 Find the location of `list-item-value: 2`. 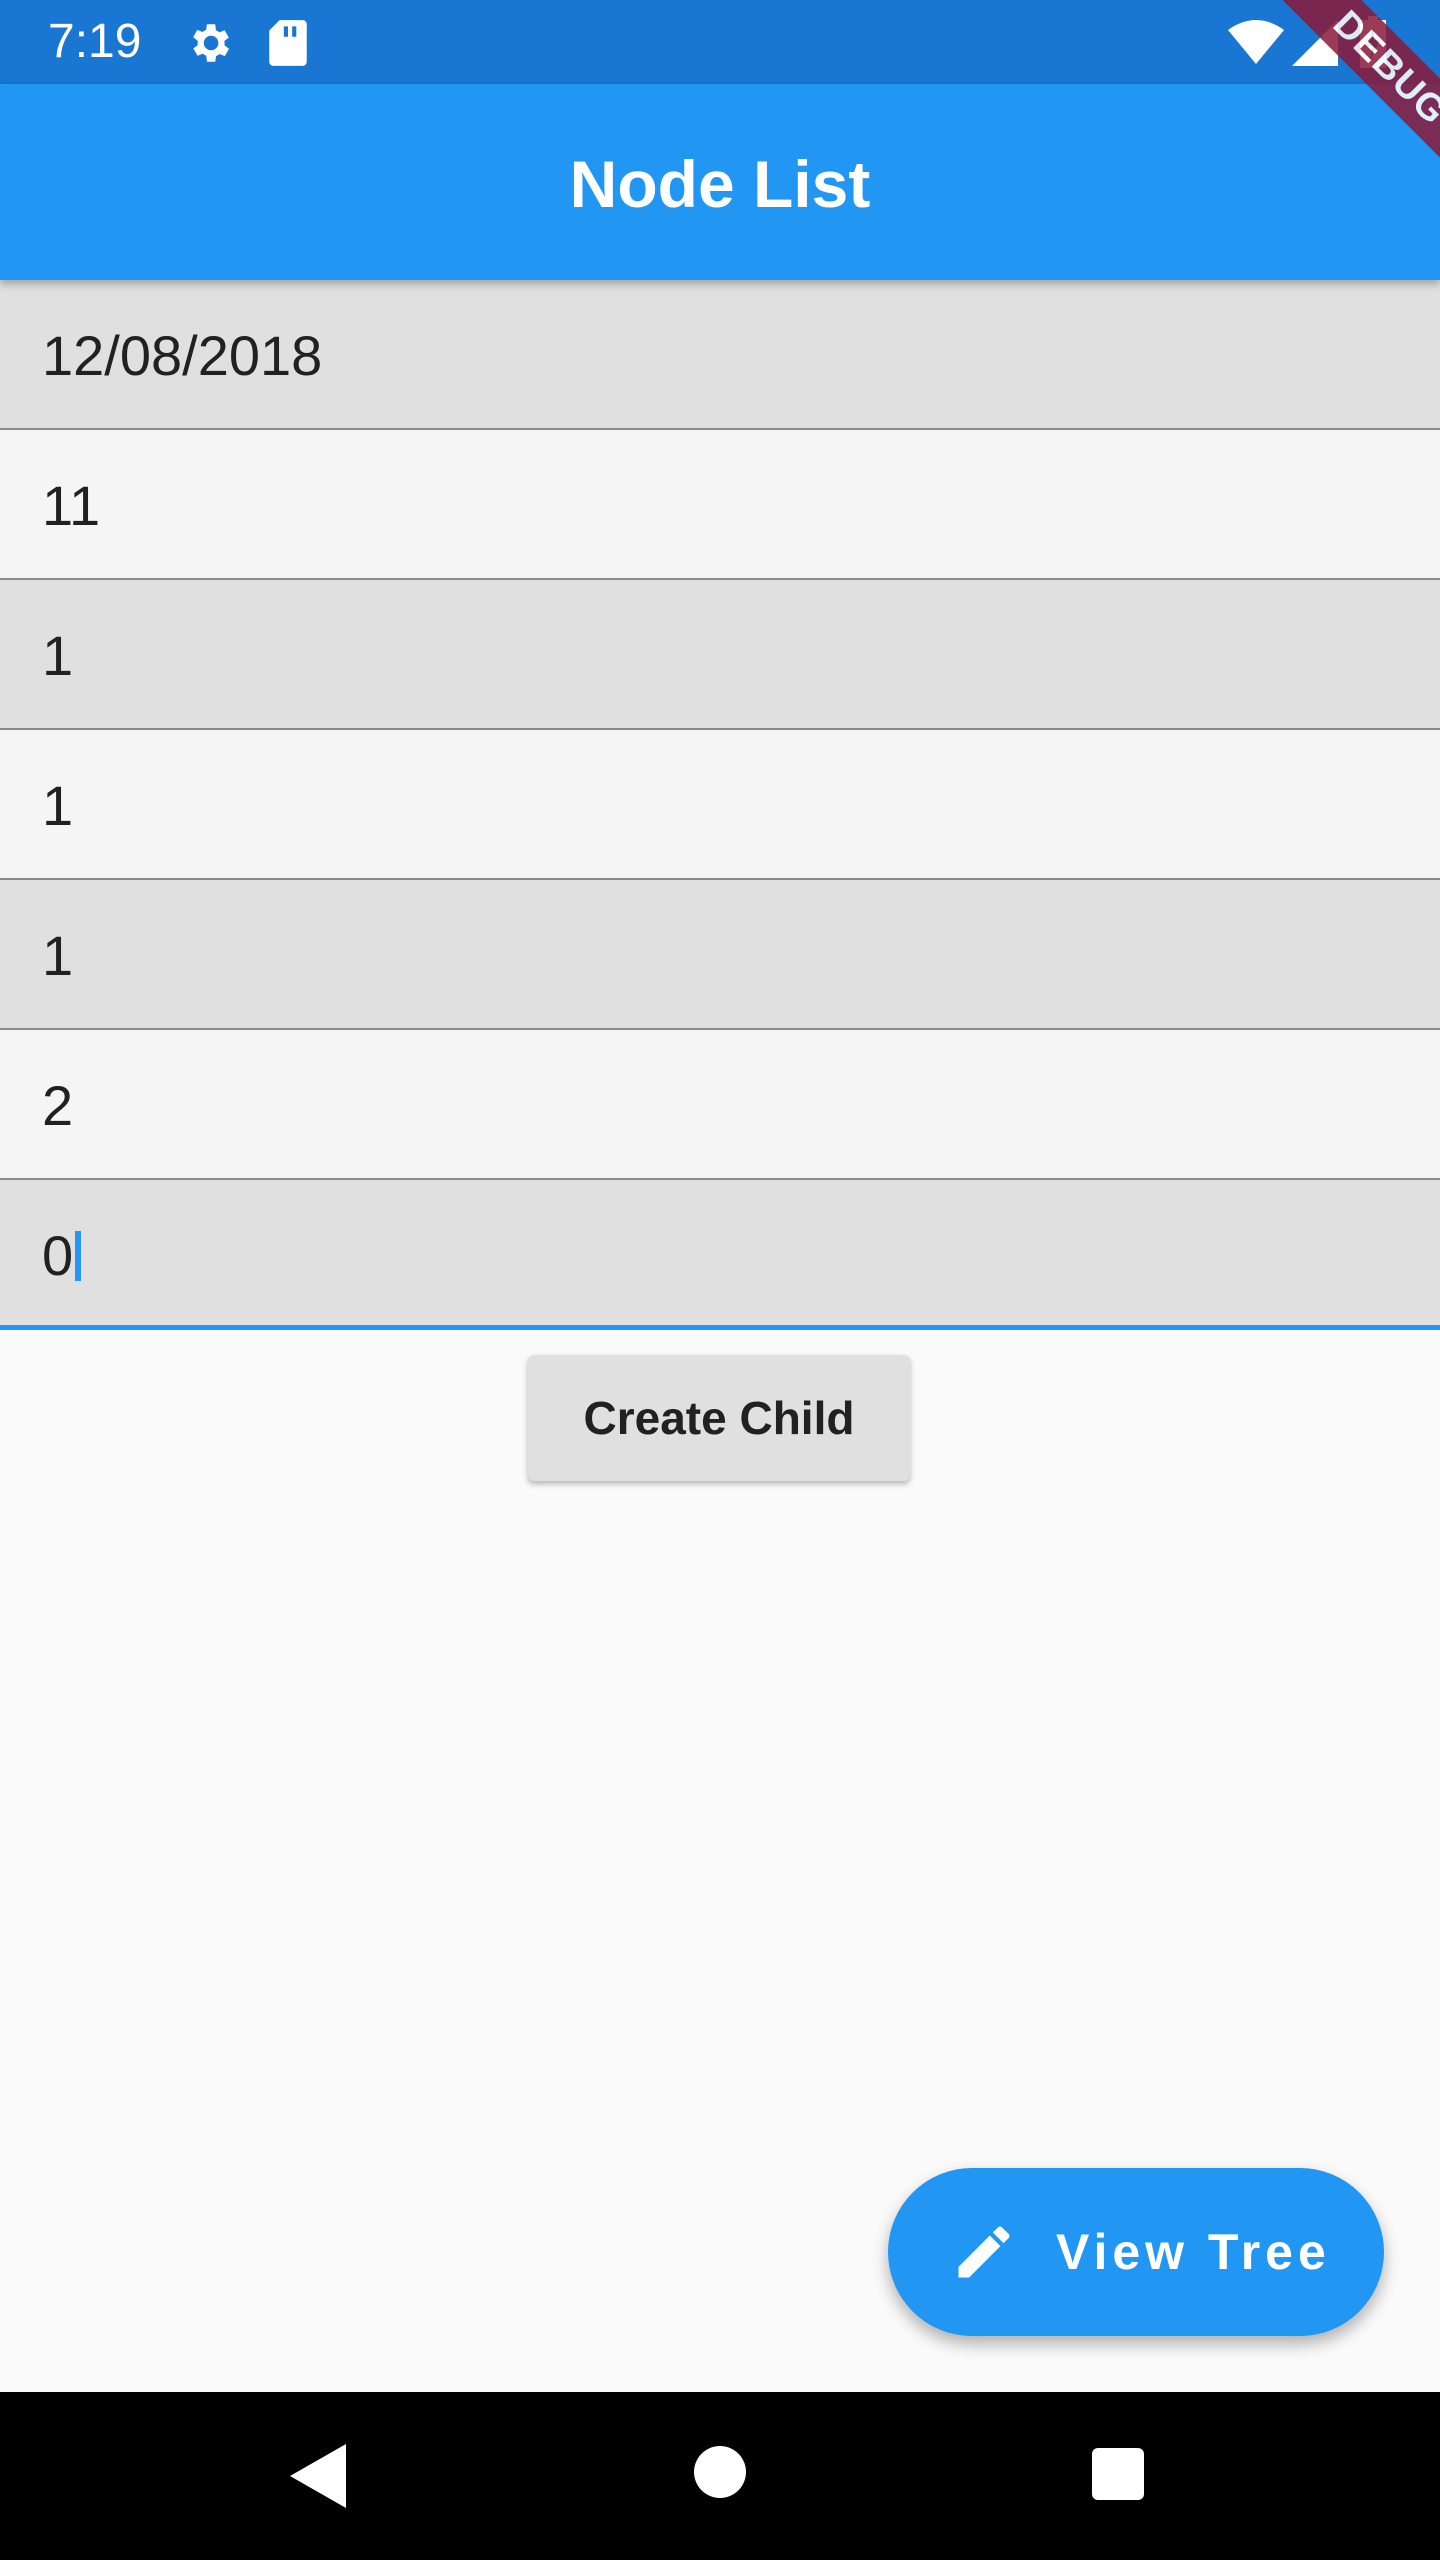

list-item-value: 2 is located at coordinates (58, 1105).